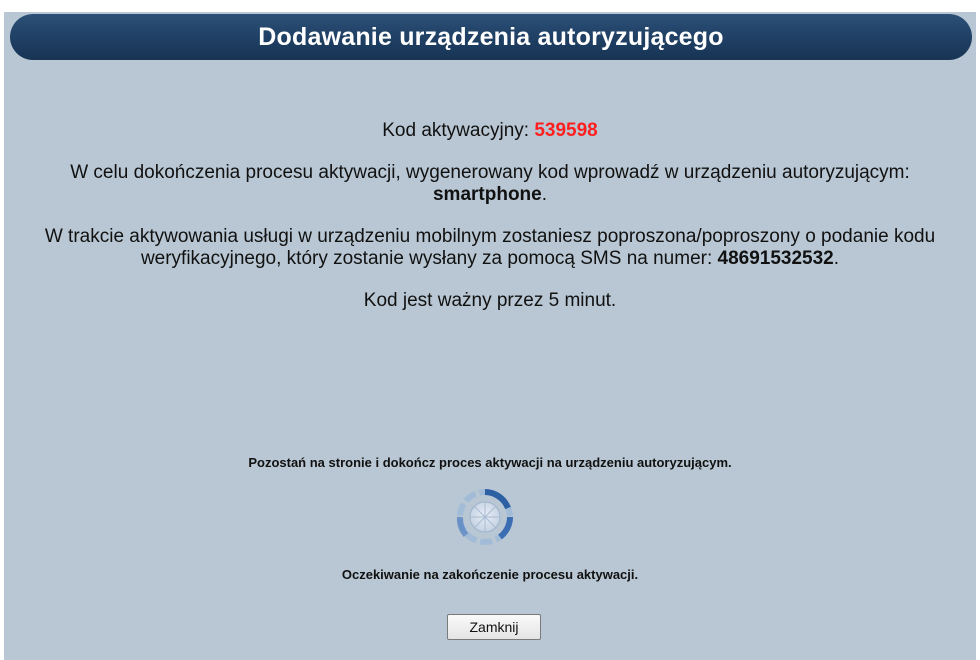 The width and height of the screenshot is (980, 660). What do you see at coordinates (458, 130) in the screenshot?
I see `activation-code-label: Kod aktywacyjny:` at bounding box center [458, 130].